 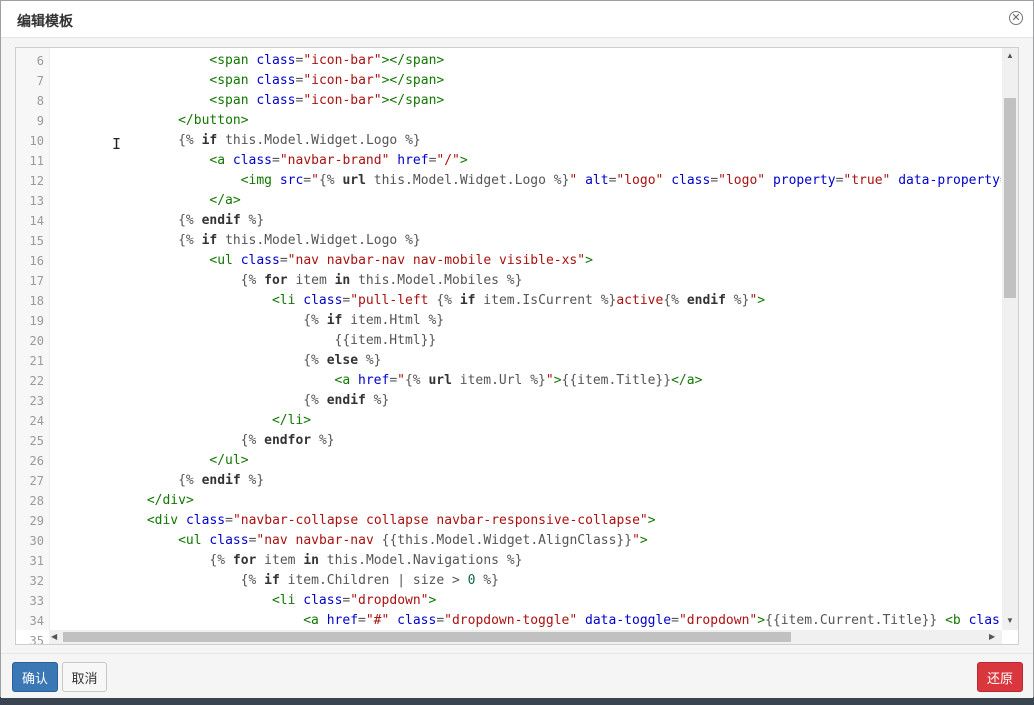 What do you see at coordinates (427, 637) in the screenshot?
I see `horizontal-scroll-thumb` at bounding box center [427, 637].